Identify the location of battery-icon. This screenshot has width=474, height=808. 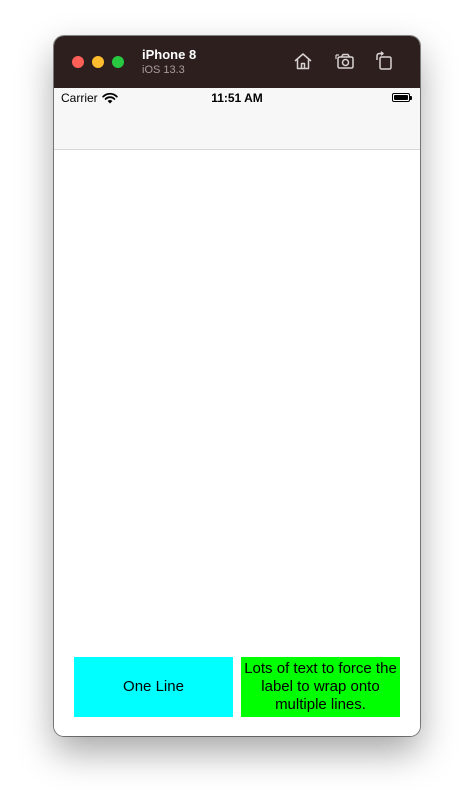
(402, 97).